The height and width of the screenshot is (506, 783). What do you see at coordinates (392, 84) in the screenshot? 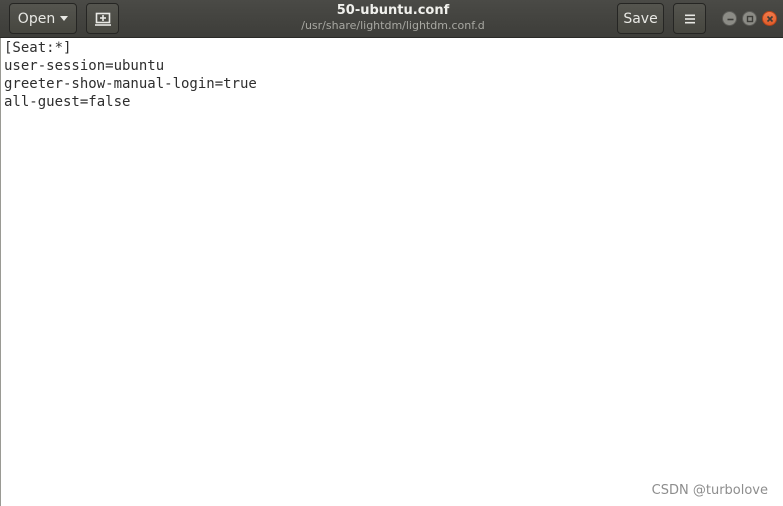
I see `text-line: greeter-show-manual-login=true` at bounding box center [392, 84].